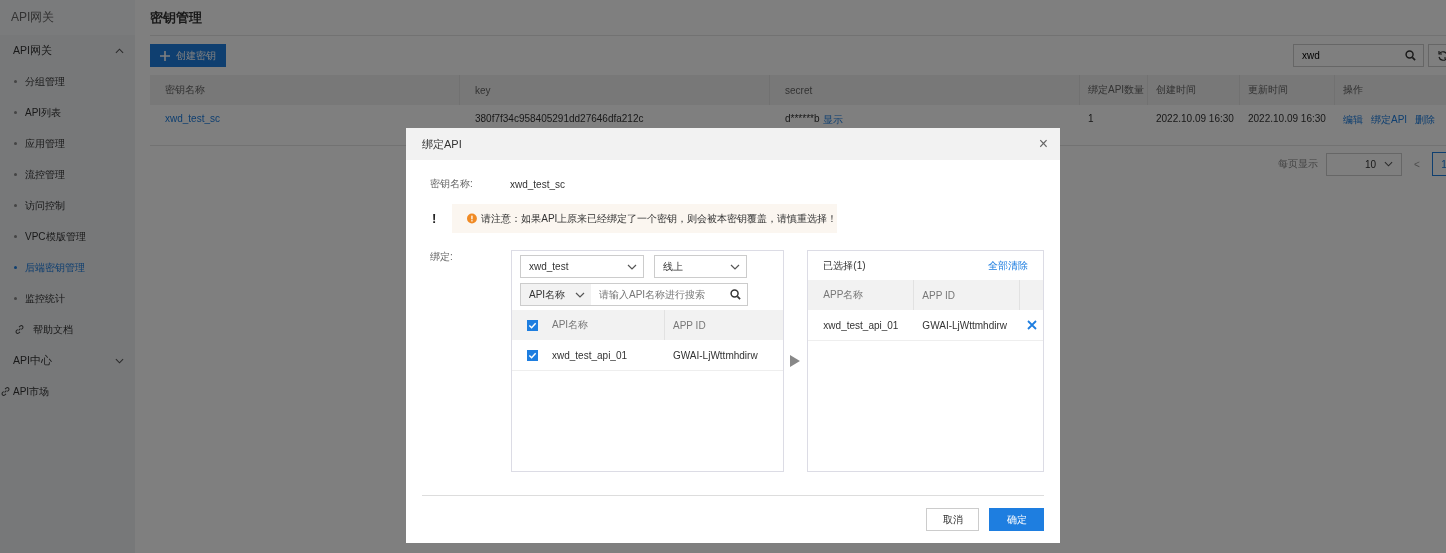 This screenshot has width=1446, height=553. Describe the element at coordinates (538, 184) in the screenshot. I see `key-name-value: xwd_test_sc` at that location.